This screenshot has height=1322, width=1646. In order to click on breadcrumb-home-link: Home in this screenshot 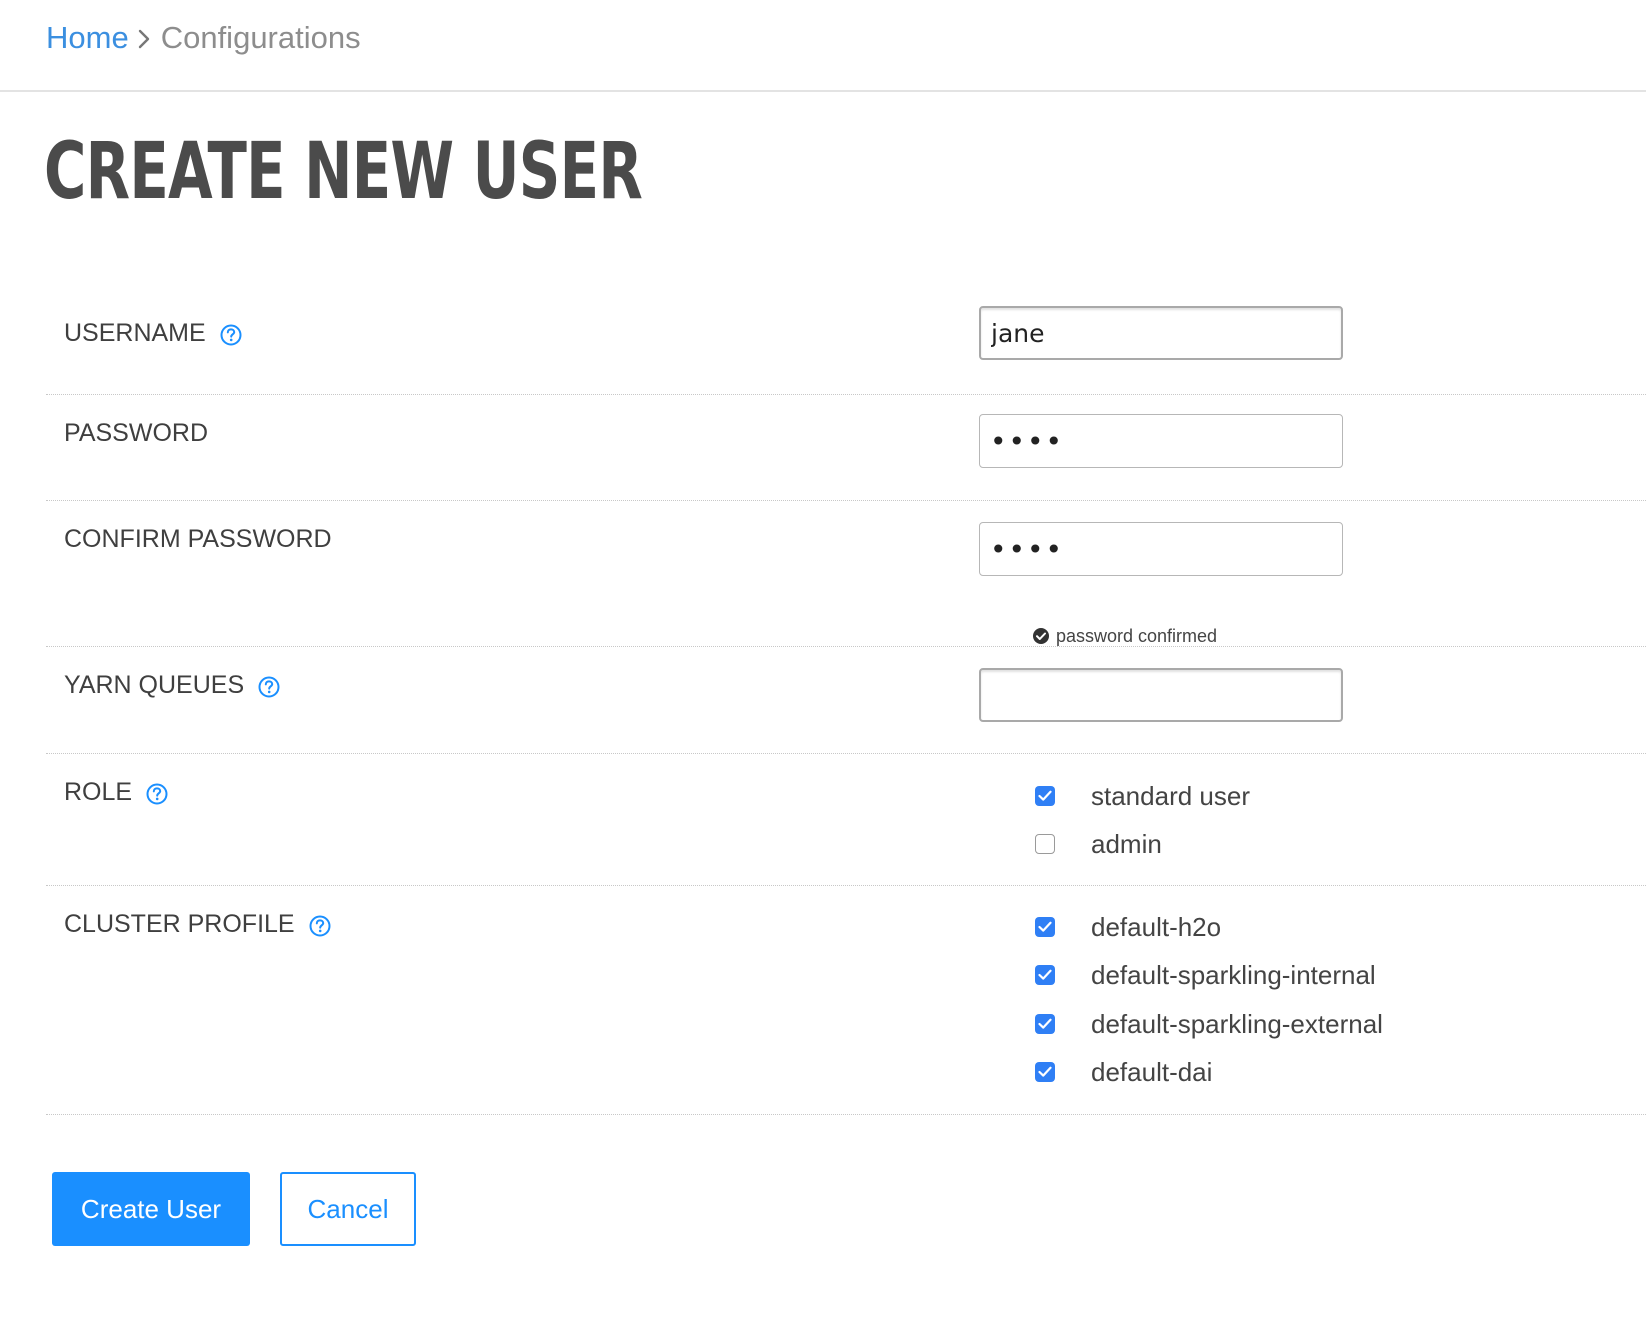, I will do `click(87, 38)`.